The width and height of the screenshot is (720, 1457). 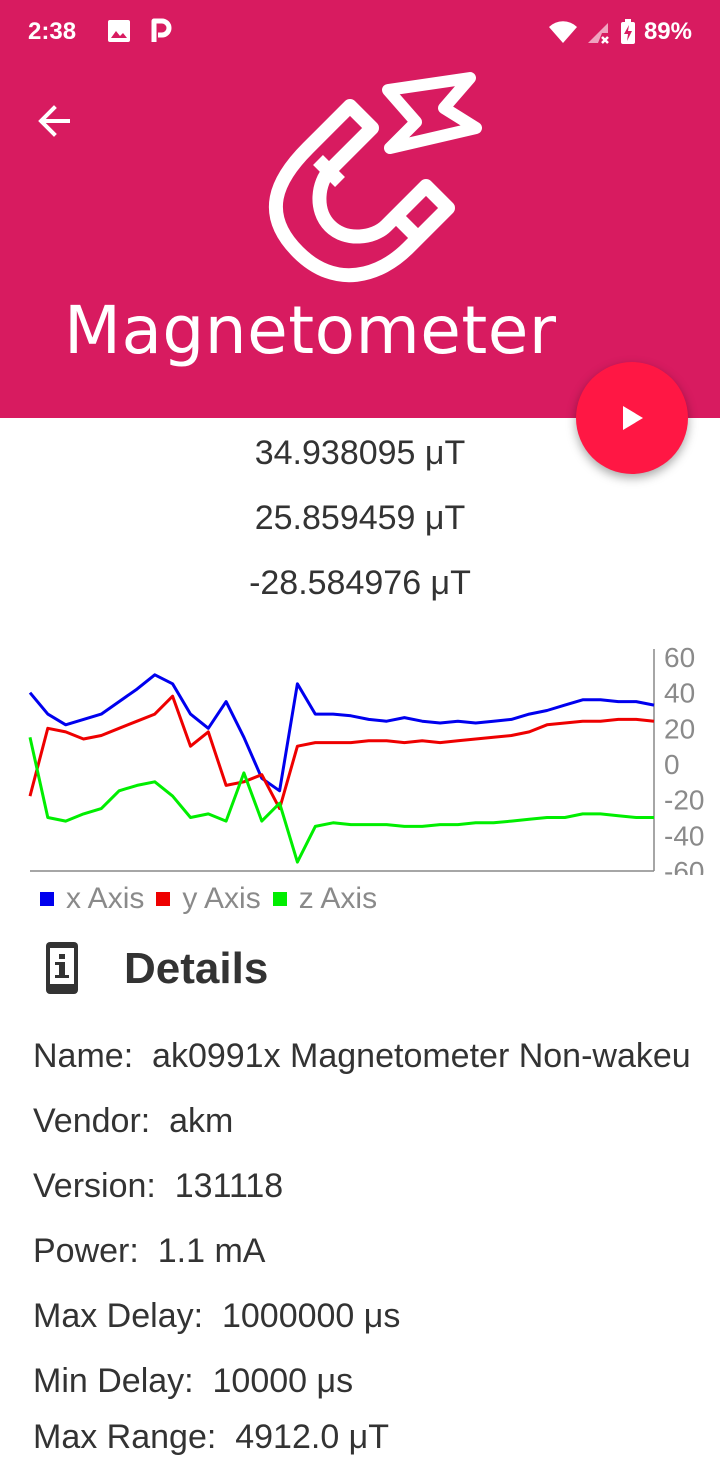 What do you see at coordinates (679, 728) in the screenshot?
I see `y-tick-label: 20` at bounding box center [679, 728].